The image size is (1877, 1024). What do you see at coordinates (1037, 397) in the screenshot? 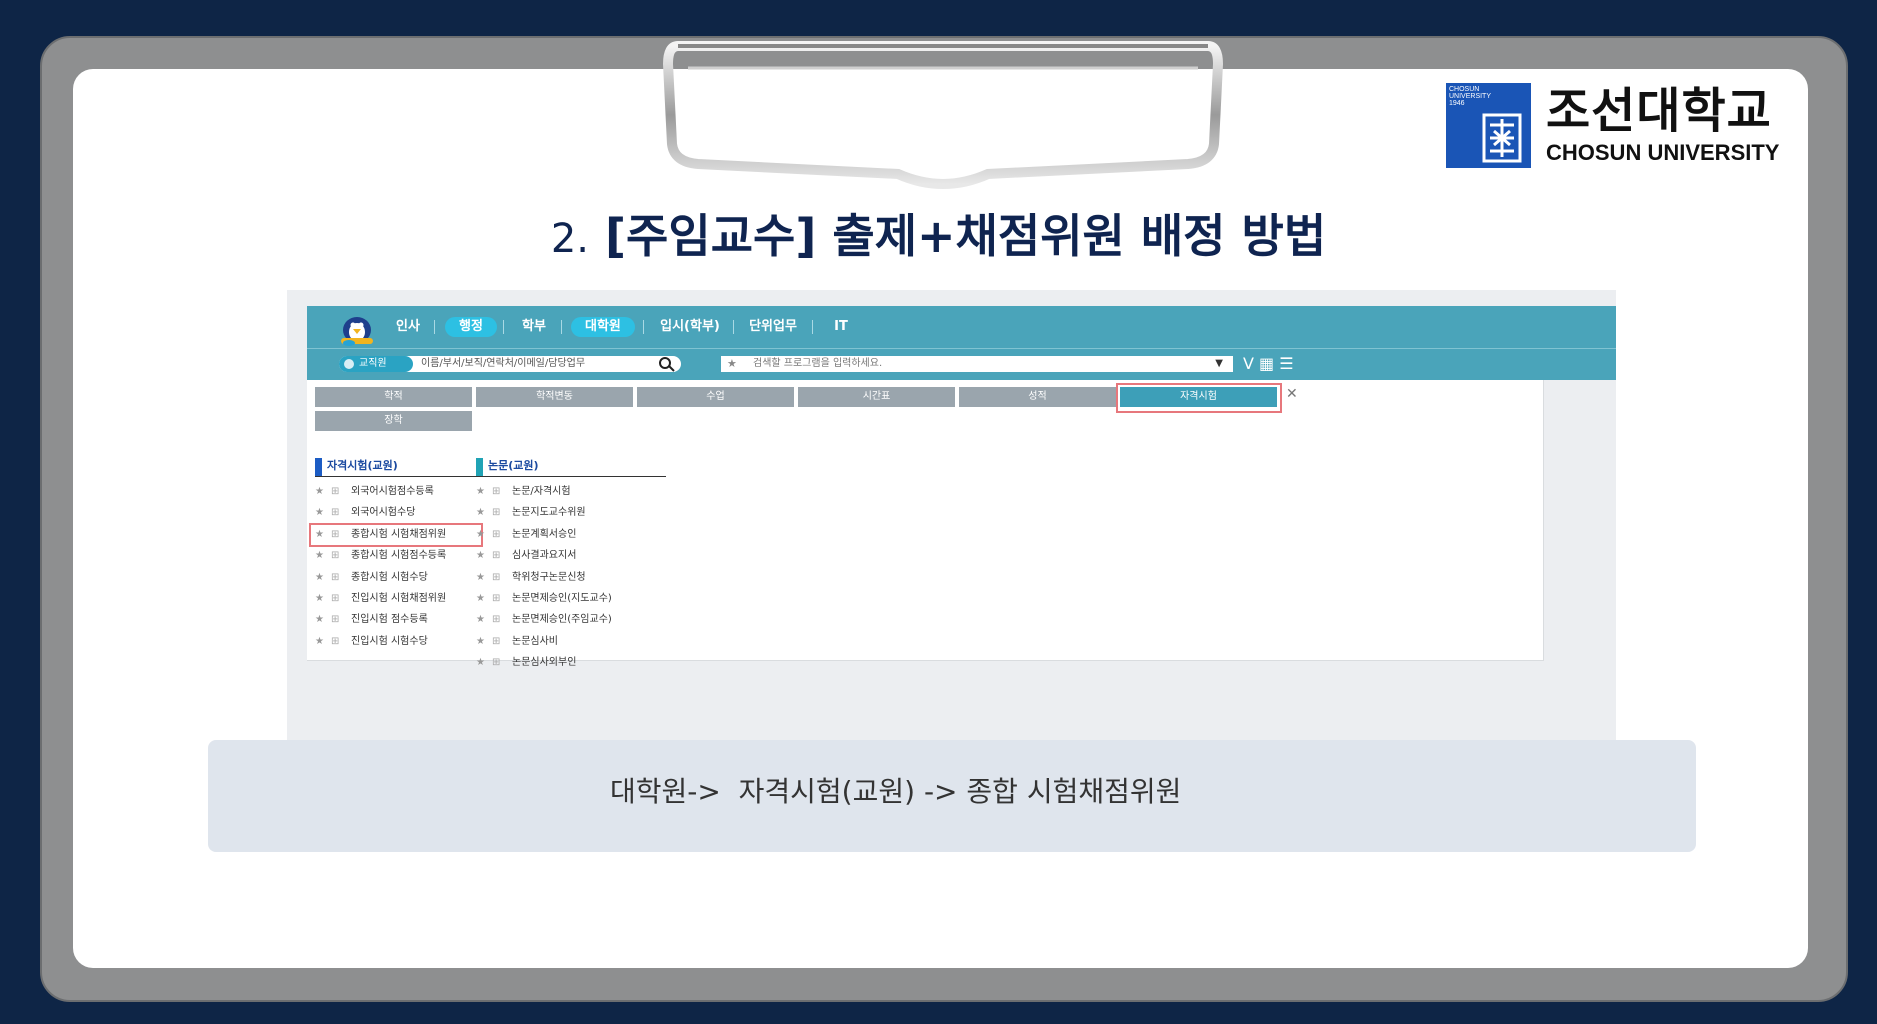
I see `tab-grades: 성적` at bounding box center [1037, 397].